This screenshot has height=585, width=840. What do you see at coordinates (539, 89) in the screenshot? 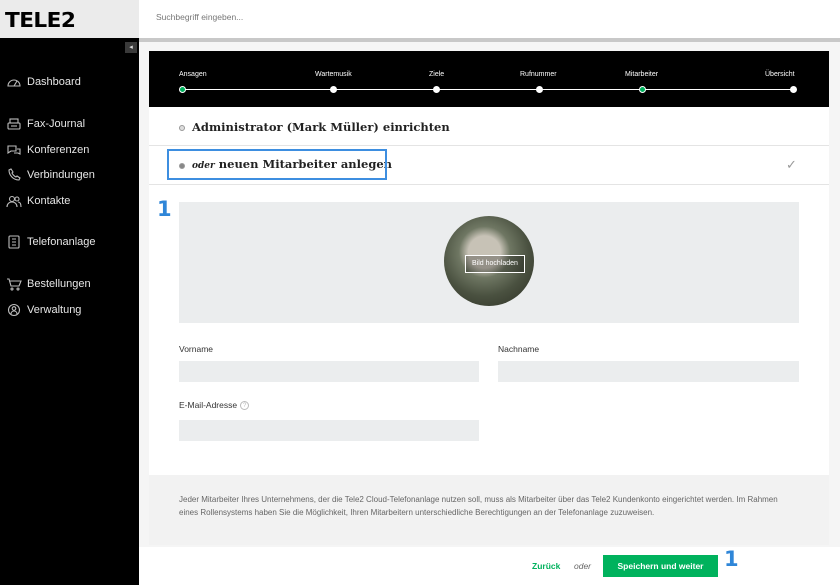
I see `step-rufnummer-dot` at bounding box center [539, 89].